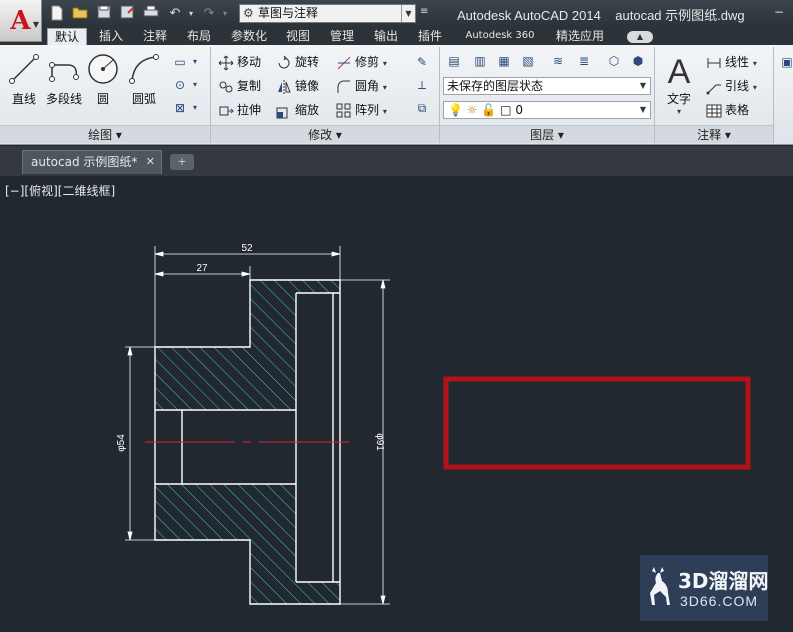 This screenshot has height=632, width=793. Describe the element at coordinates (528, 61) in the screenshot. I see `layer-freeze-icon: ▧` at that location.